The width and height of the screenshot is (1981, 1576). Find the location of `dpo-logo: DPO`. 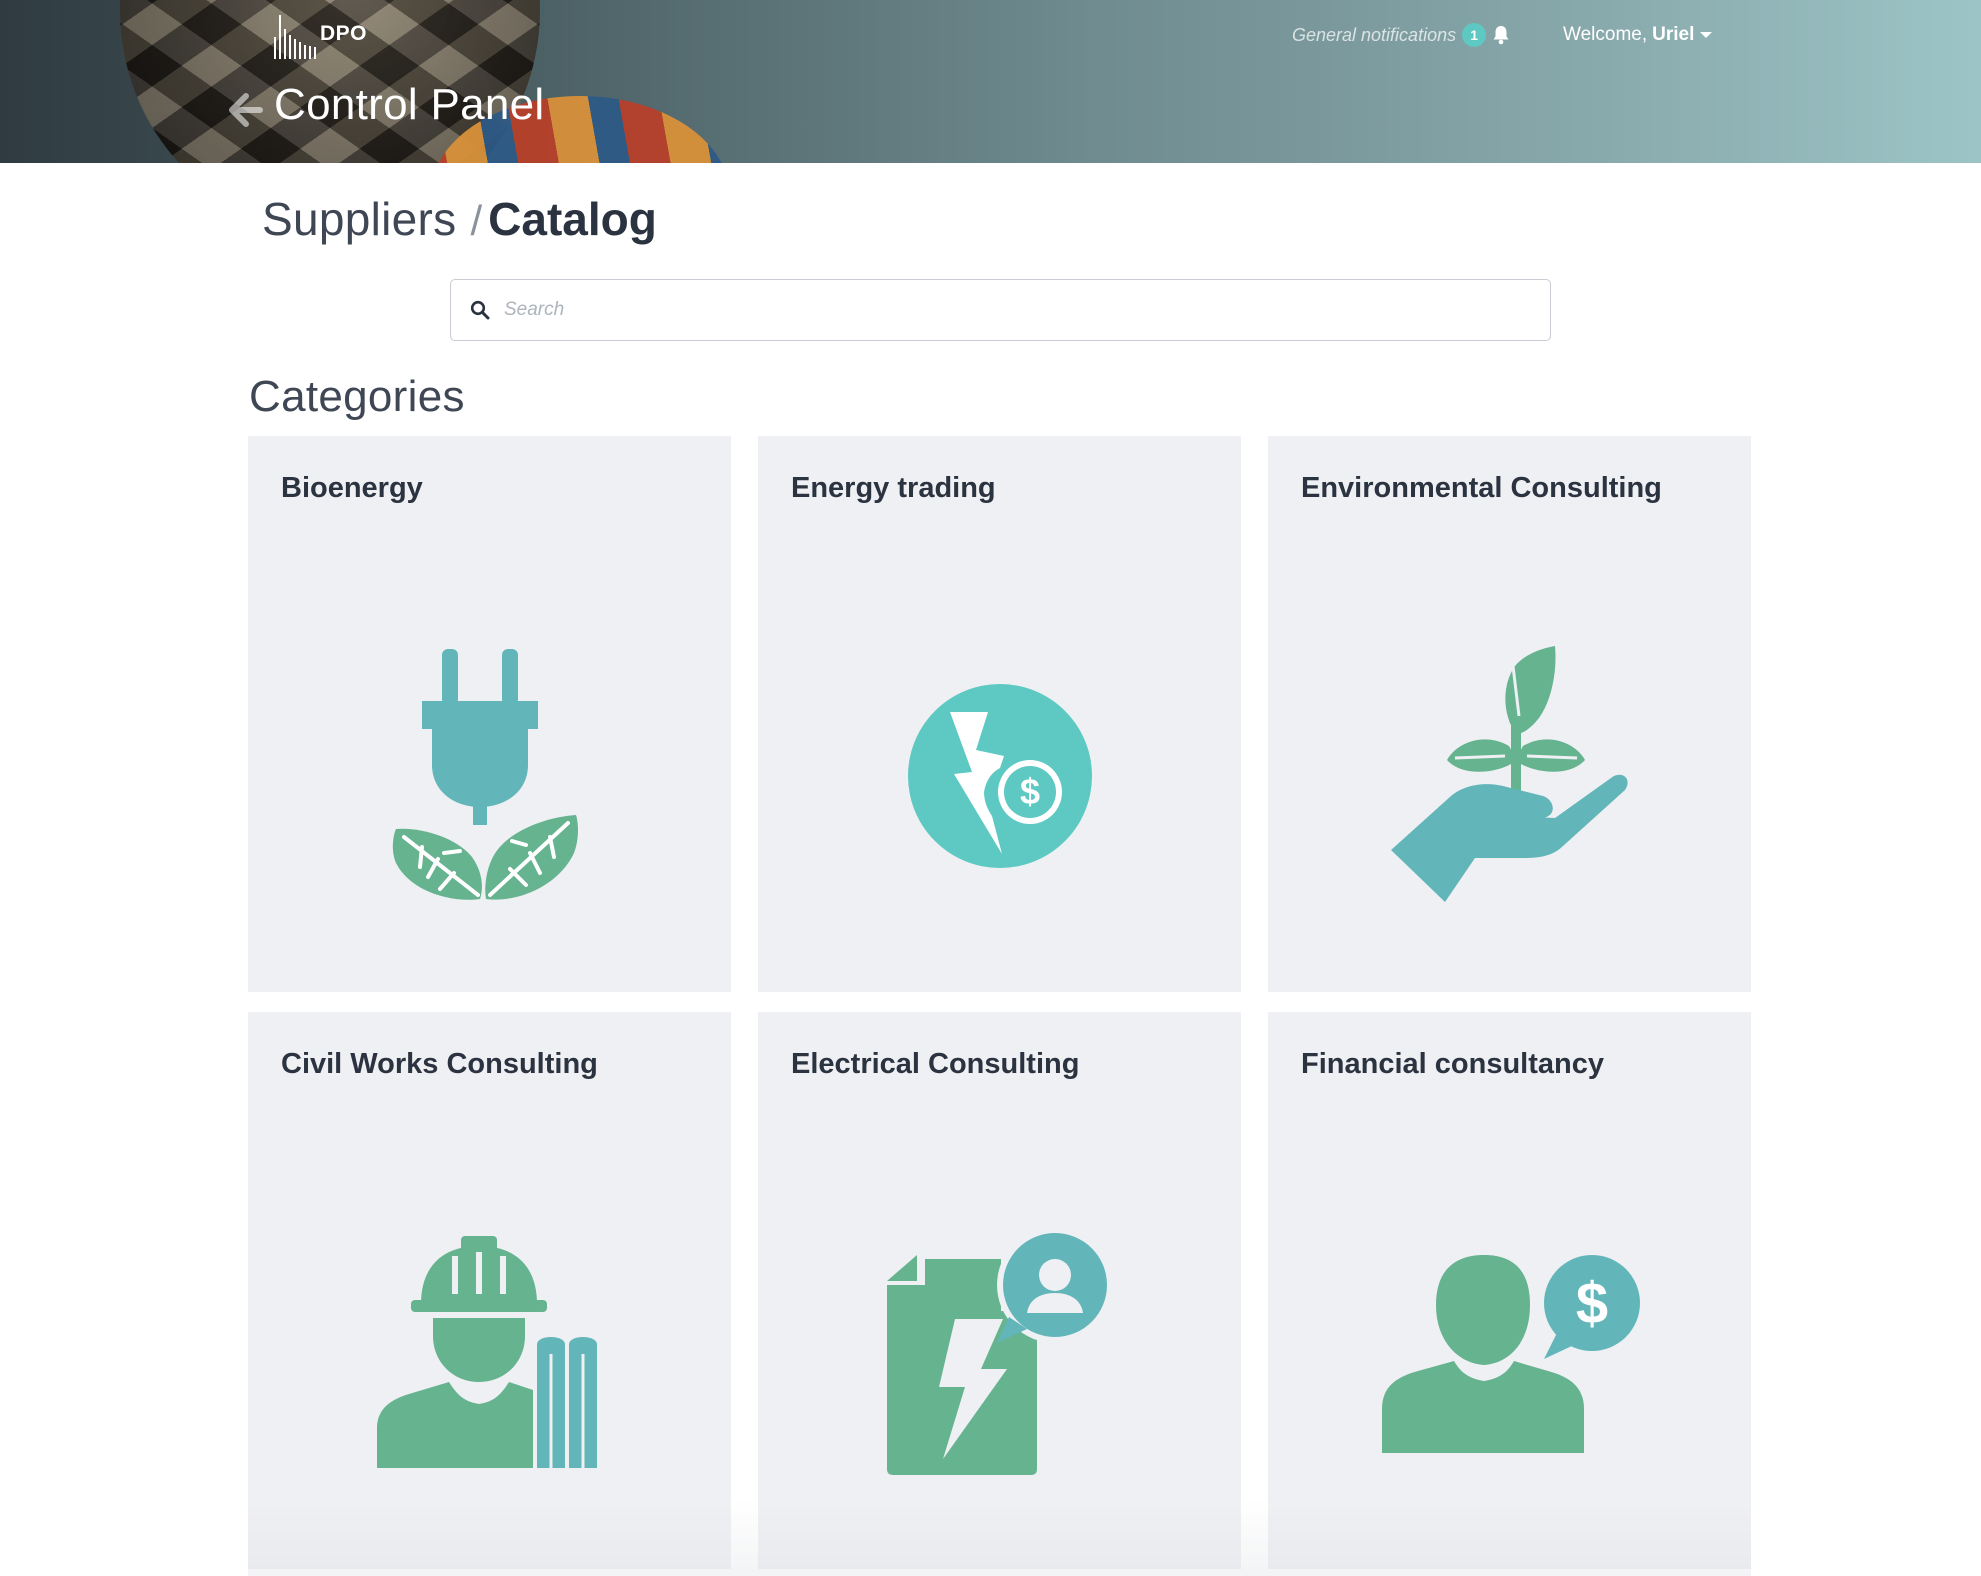

dpo-logo: DPO is located at coordinates (320, 34).